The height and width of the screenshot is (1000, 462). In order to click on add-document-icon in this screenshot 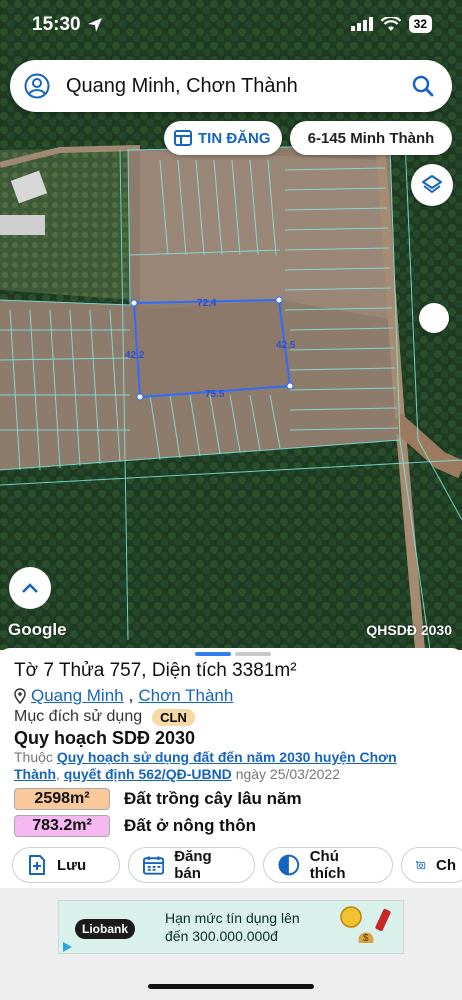, I will do `click(37, 865)`.